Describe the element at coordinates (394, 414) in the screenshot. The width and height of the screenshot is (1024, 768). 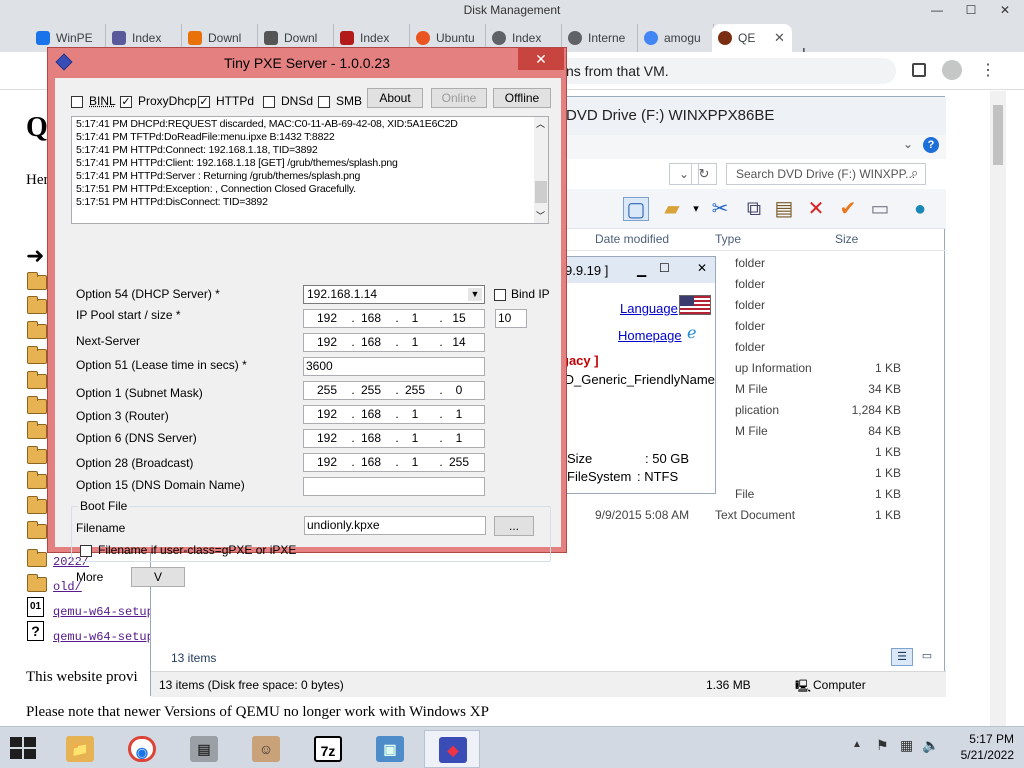
I see `router-input: 192. 168. 1. 1` at that location.